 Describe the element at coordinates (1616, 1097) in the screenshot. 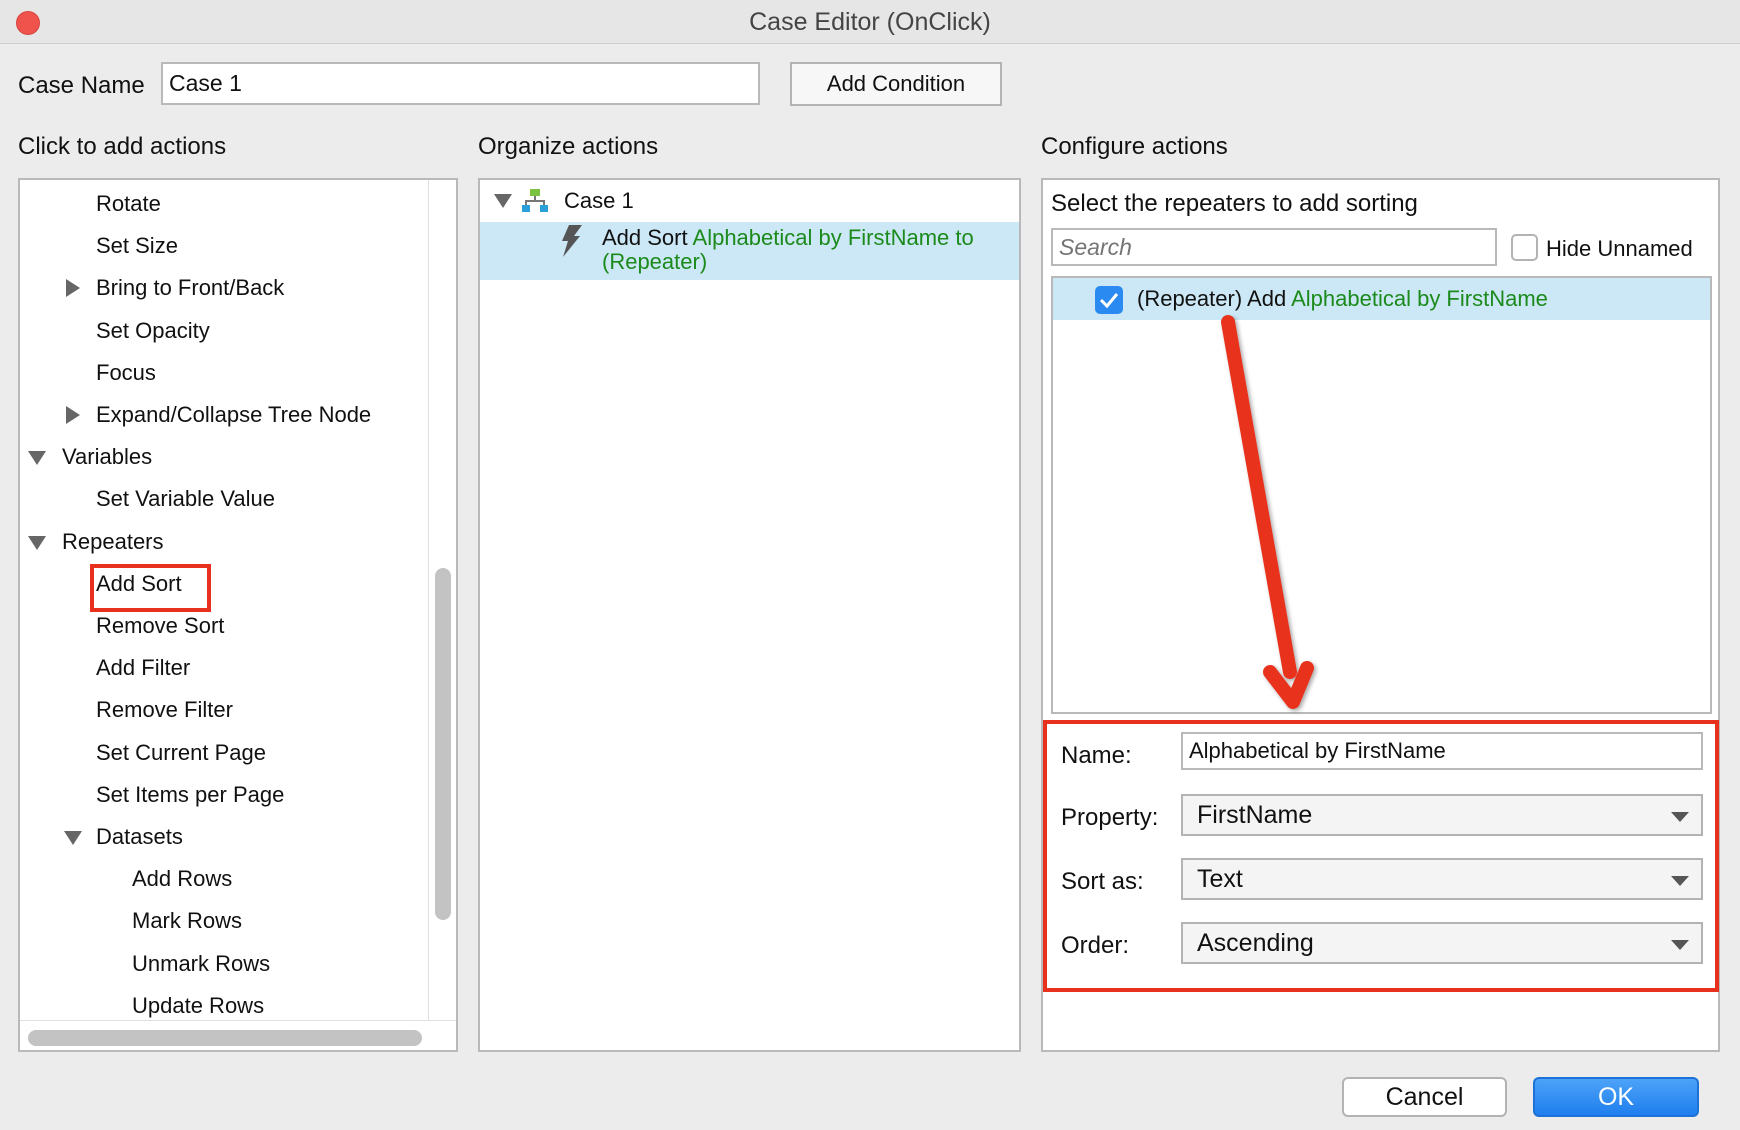

I see `ok-button: OK` at that location.